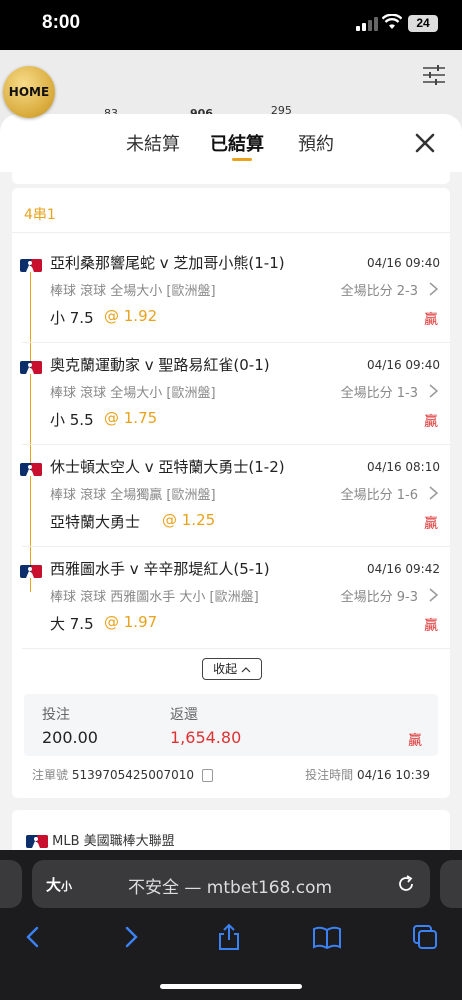 This screenshot has width=462, height=1000. Describe the element at coordinates (246, 669) in the screenshot. I see `chevron-up-icon` at that location.